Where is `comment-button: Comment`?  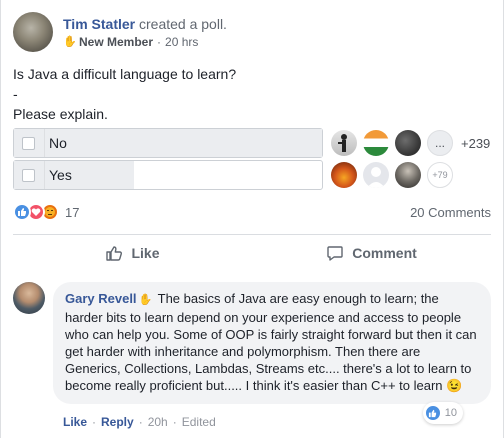
comment-button: Comment is located at coordinates (371, 253).